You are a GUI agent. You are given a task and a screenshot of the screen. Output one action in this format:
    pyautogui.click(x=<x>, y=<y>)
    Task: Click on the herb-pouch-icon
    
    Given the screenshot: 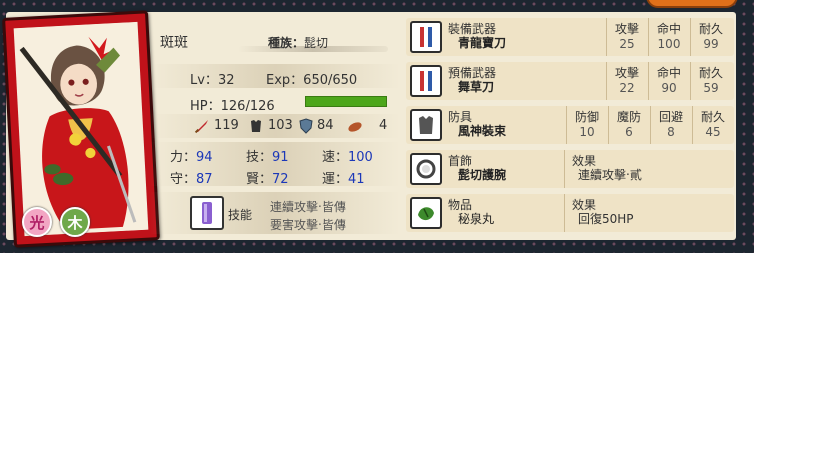 What is the action you would take?
    pyautogui.click(x=426, y=213)
    